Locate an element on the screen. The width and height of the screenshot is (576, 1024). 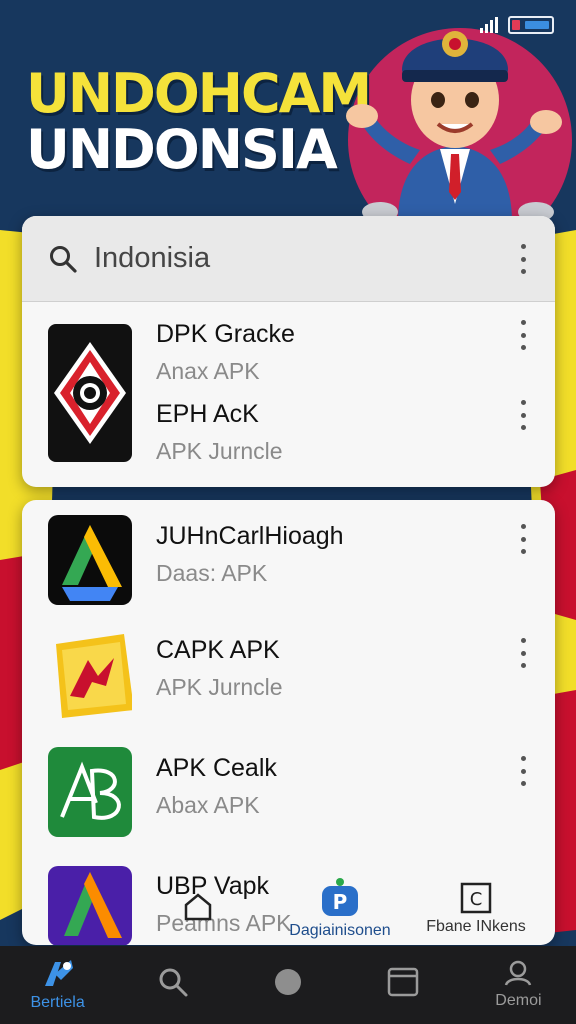
nav-item-search is located at coordinates (172, 985).